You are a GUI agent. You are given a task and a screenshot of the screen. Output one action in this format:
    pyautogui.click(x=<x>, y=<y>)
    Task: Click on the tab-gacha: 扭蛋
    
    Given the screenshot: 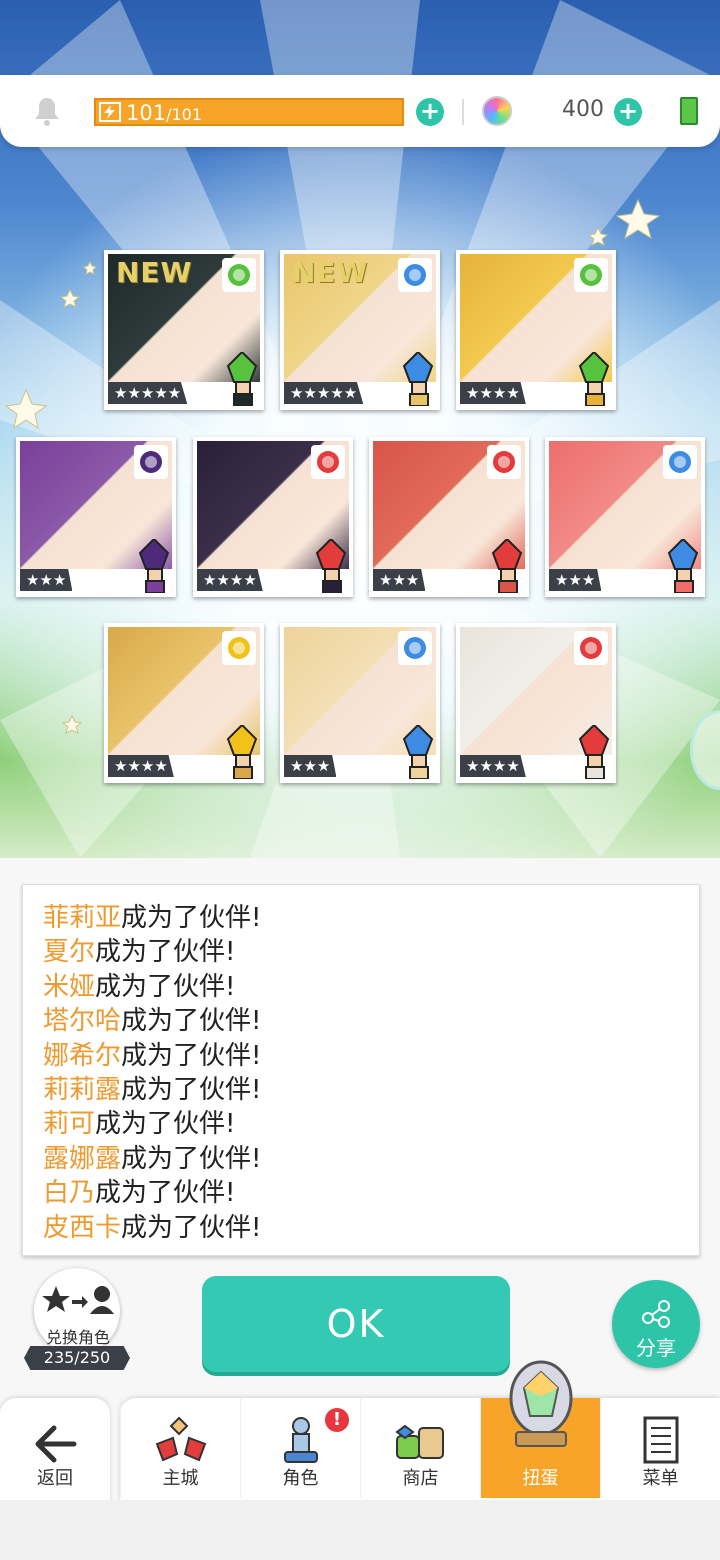 What is the action you would take?
    pyautogui.click(x=540, y=1429)
    